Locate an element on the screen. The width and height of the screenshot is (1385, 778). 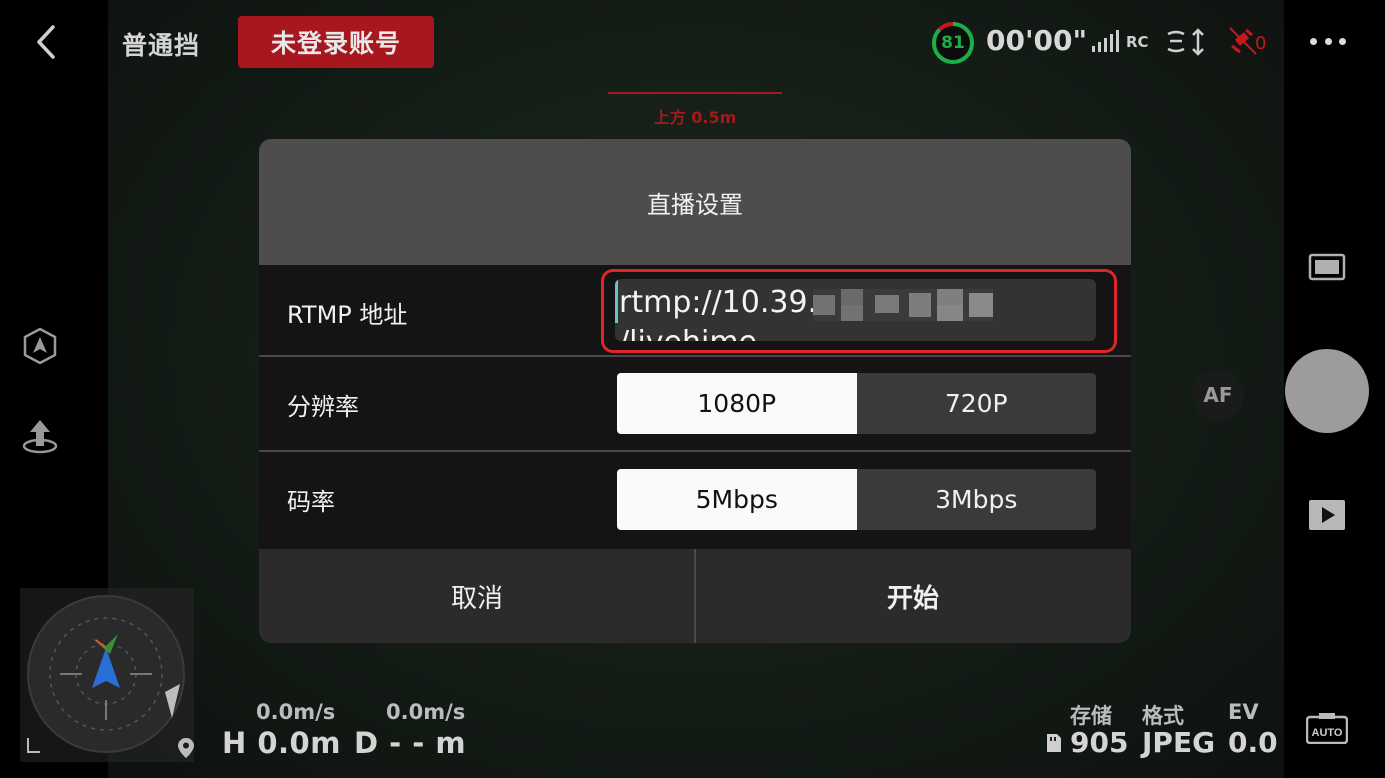
playback-icon is located at coordinates (1327, 515).